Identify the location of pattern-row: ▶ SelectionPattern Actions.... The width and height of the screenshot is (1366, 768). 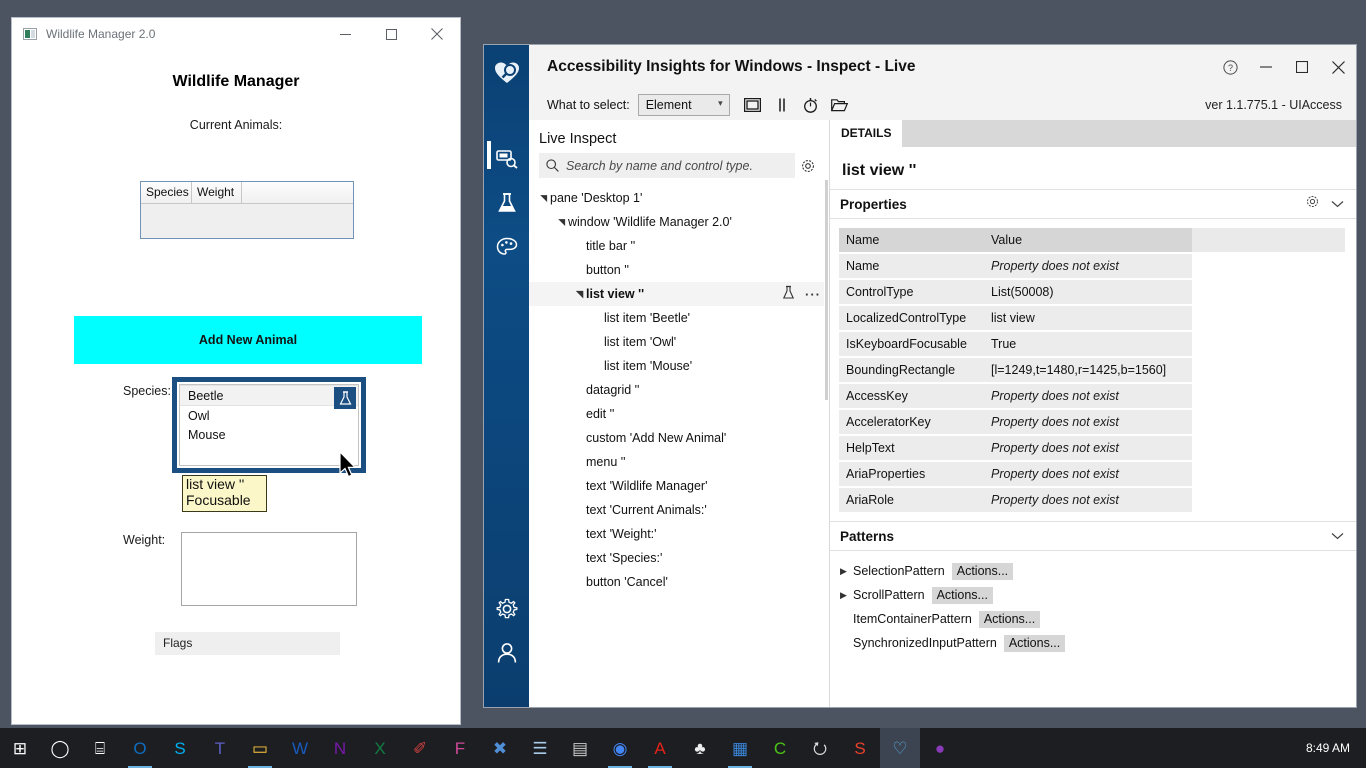
(1093, 571).